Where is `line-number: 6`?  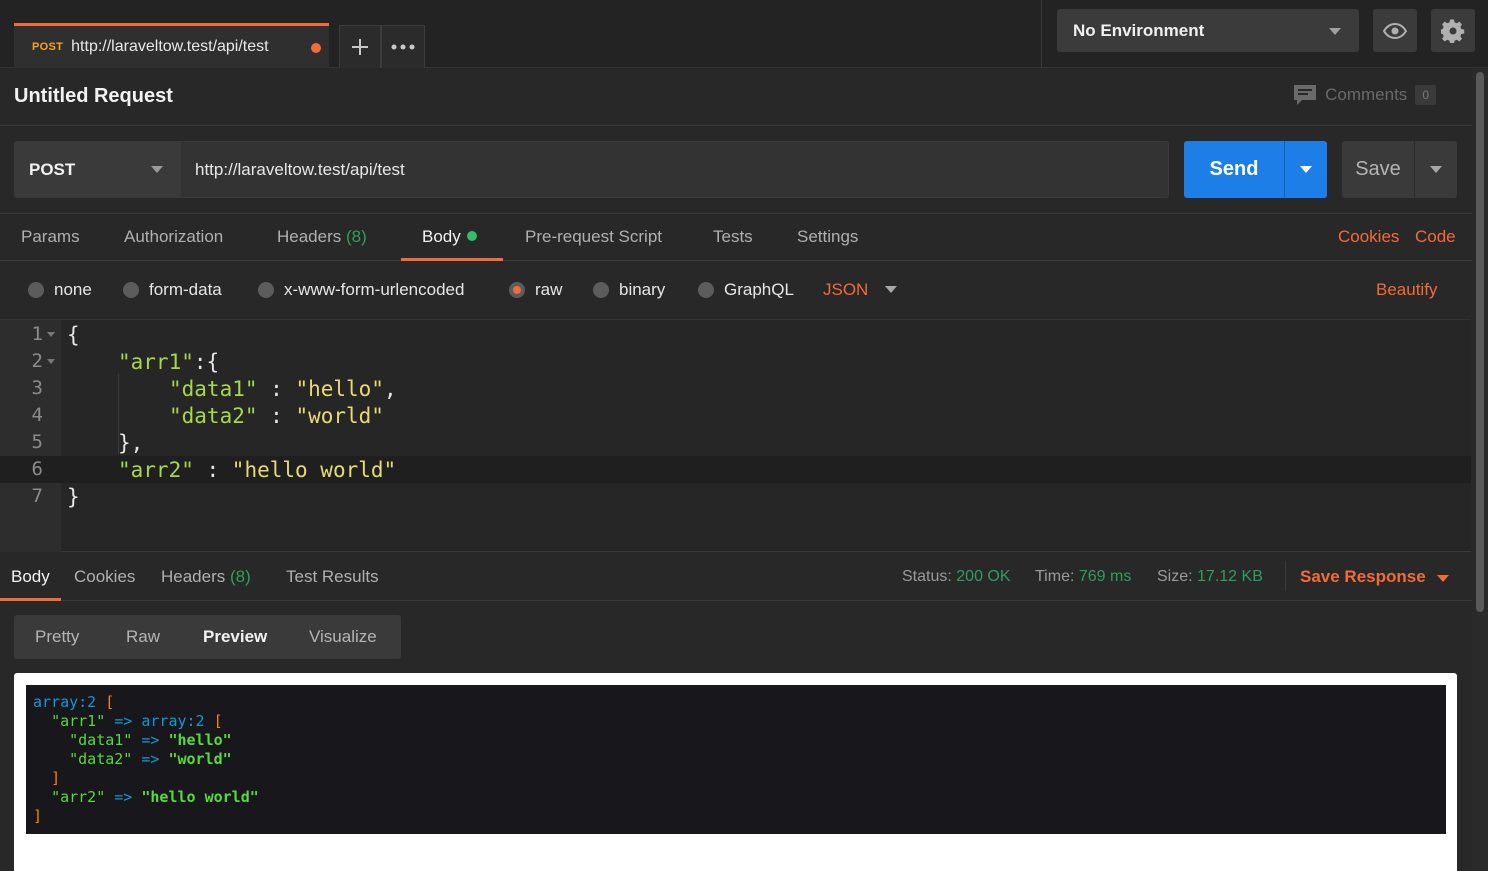
line-number: 6 is located at coordinates (37, 469).